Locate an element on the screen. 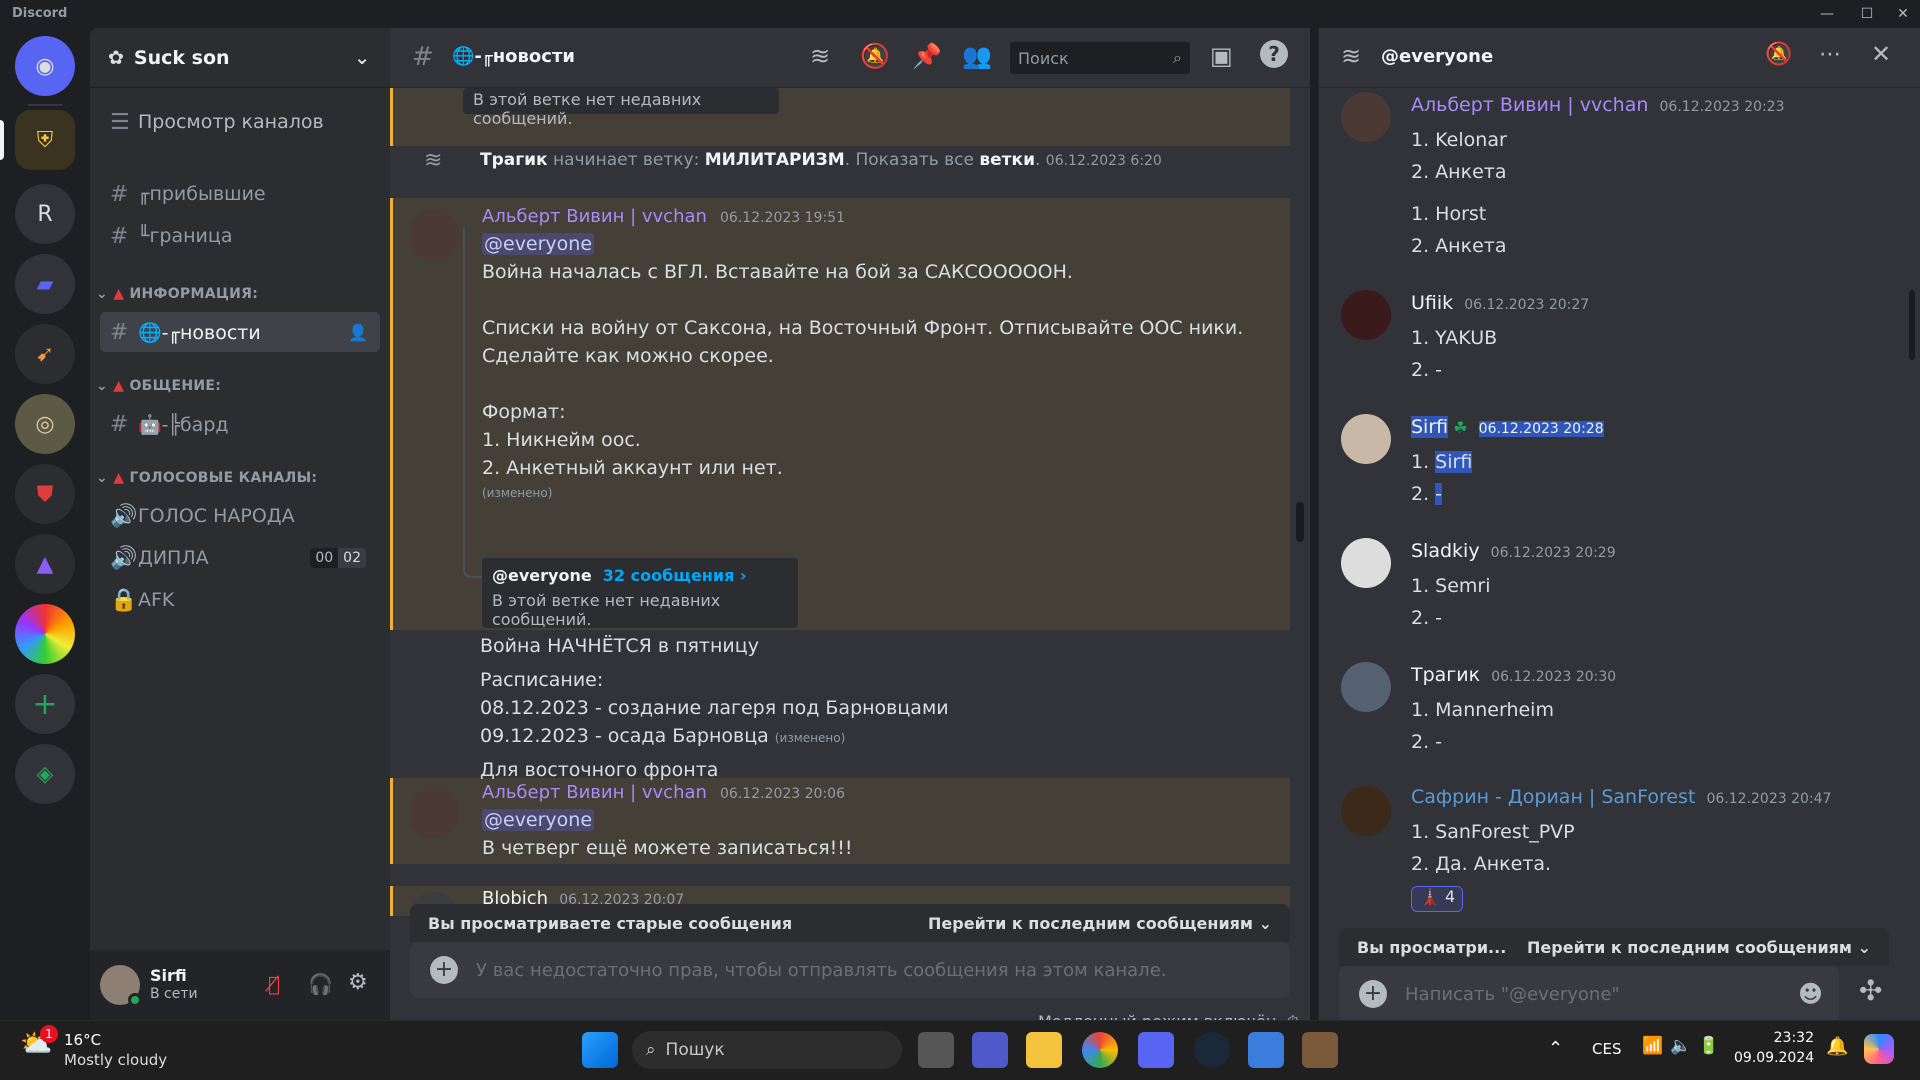  browse-channels: ☰ Просмотр каналов is located at coordinates (240, 122).